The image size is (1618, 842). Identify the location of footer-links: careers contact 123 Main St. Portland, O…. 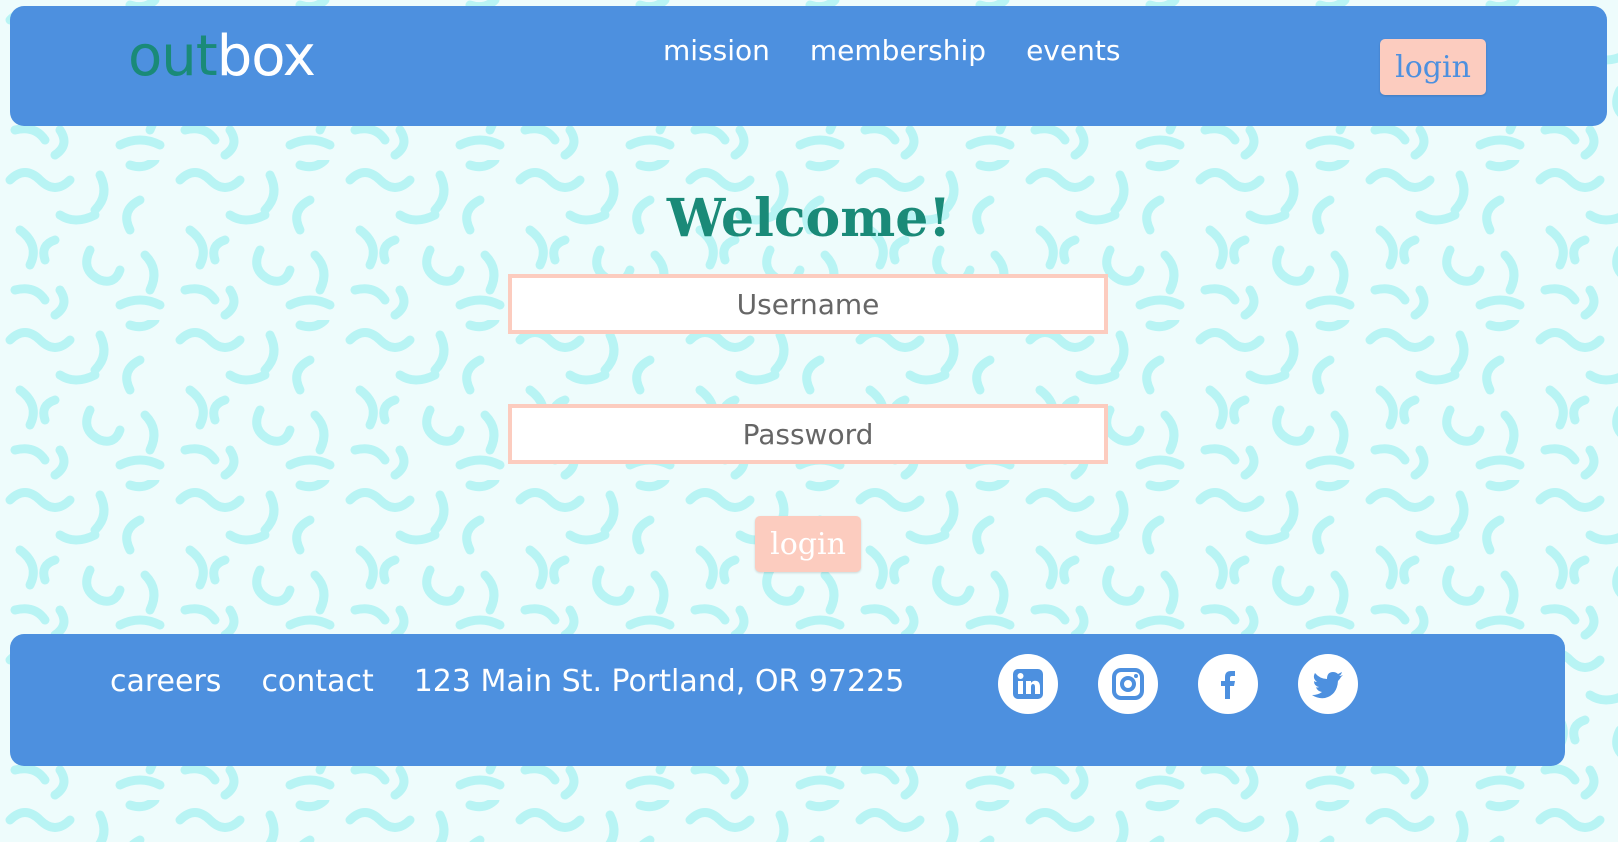
(507, 681).